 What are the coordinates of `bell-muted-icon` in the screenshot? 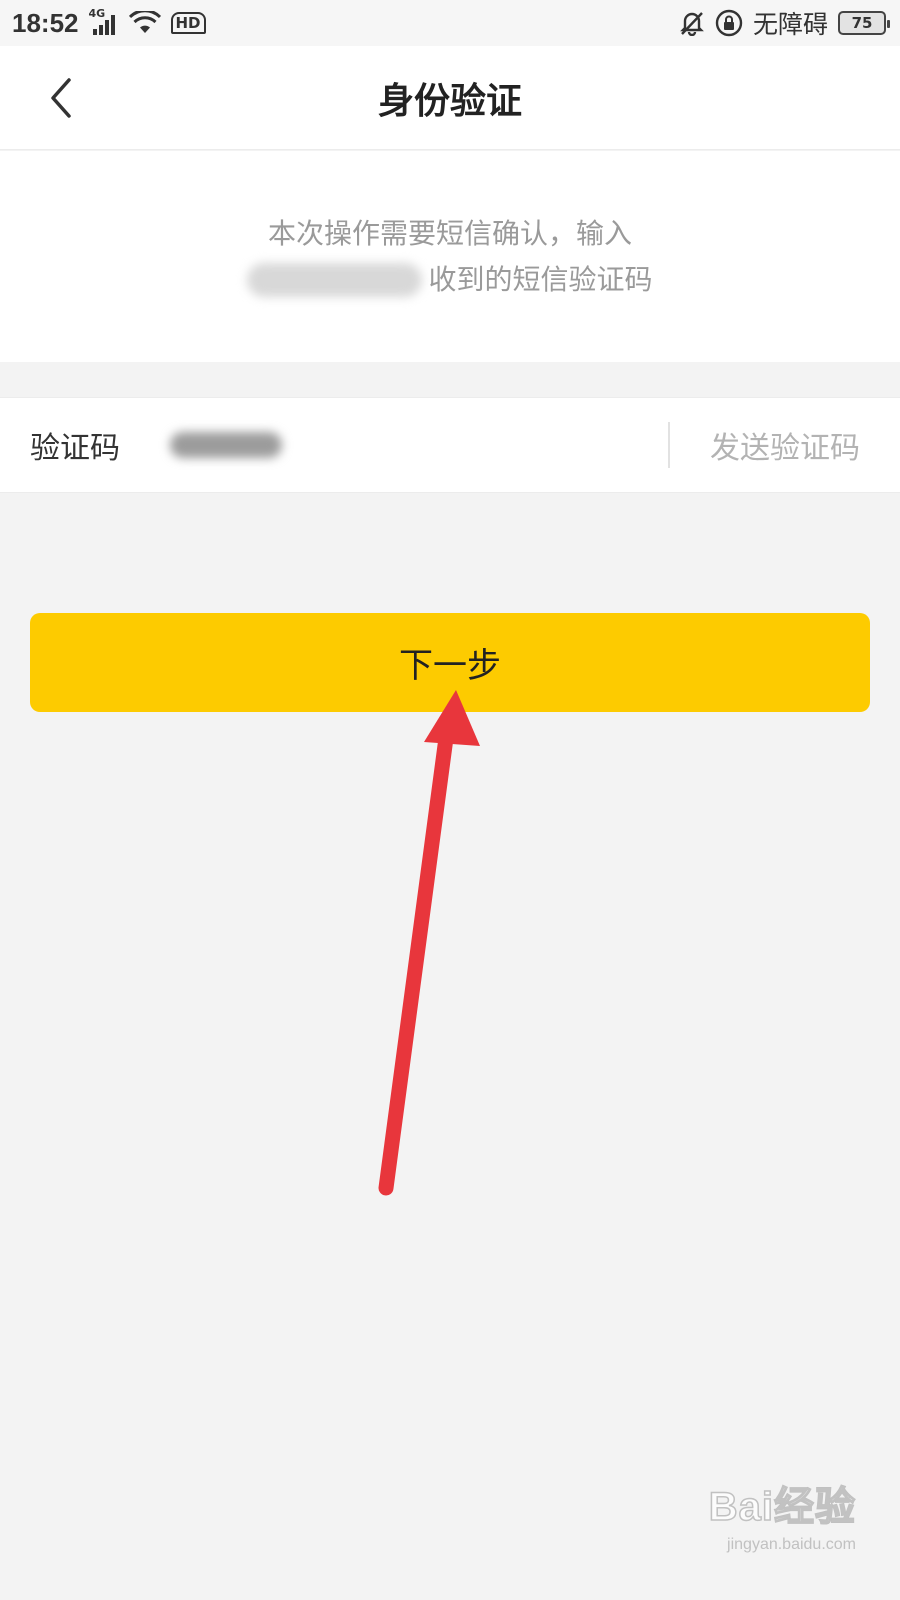 It's located at (692, 23).